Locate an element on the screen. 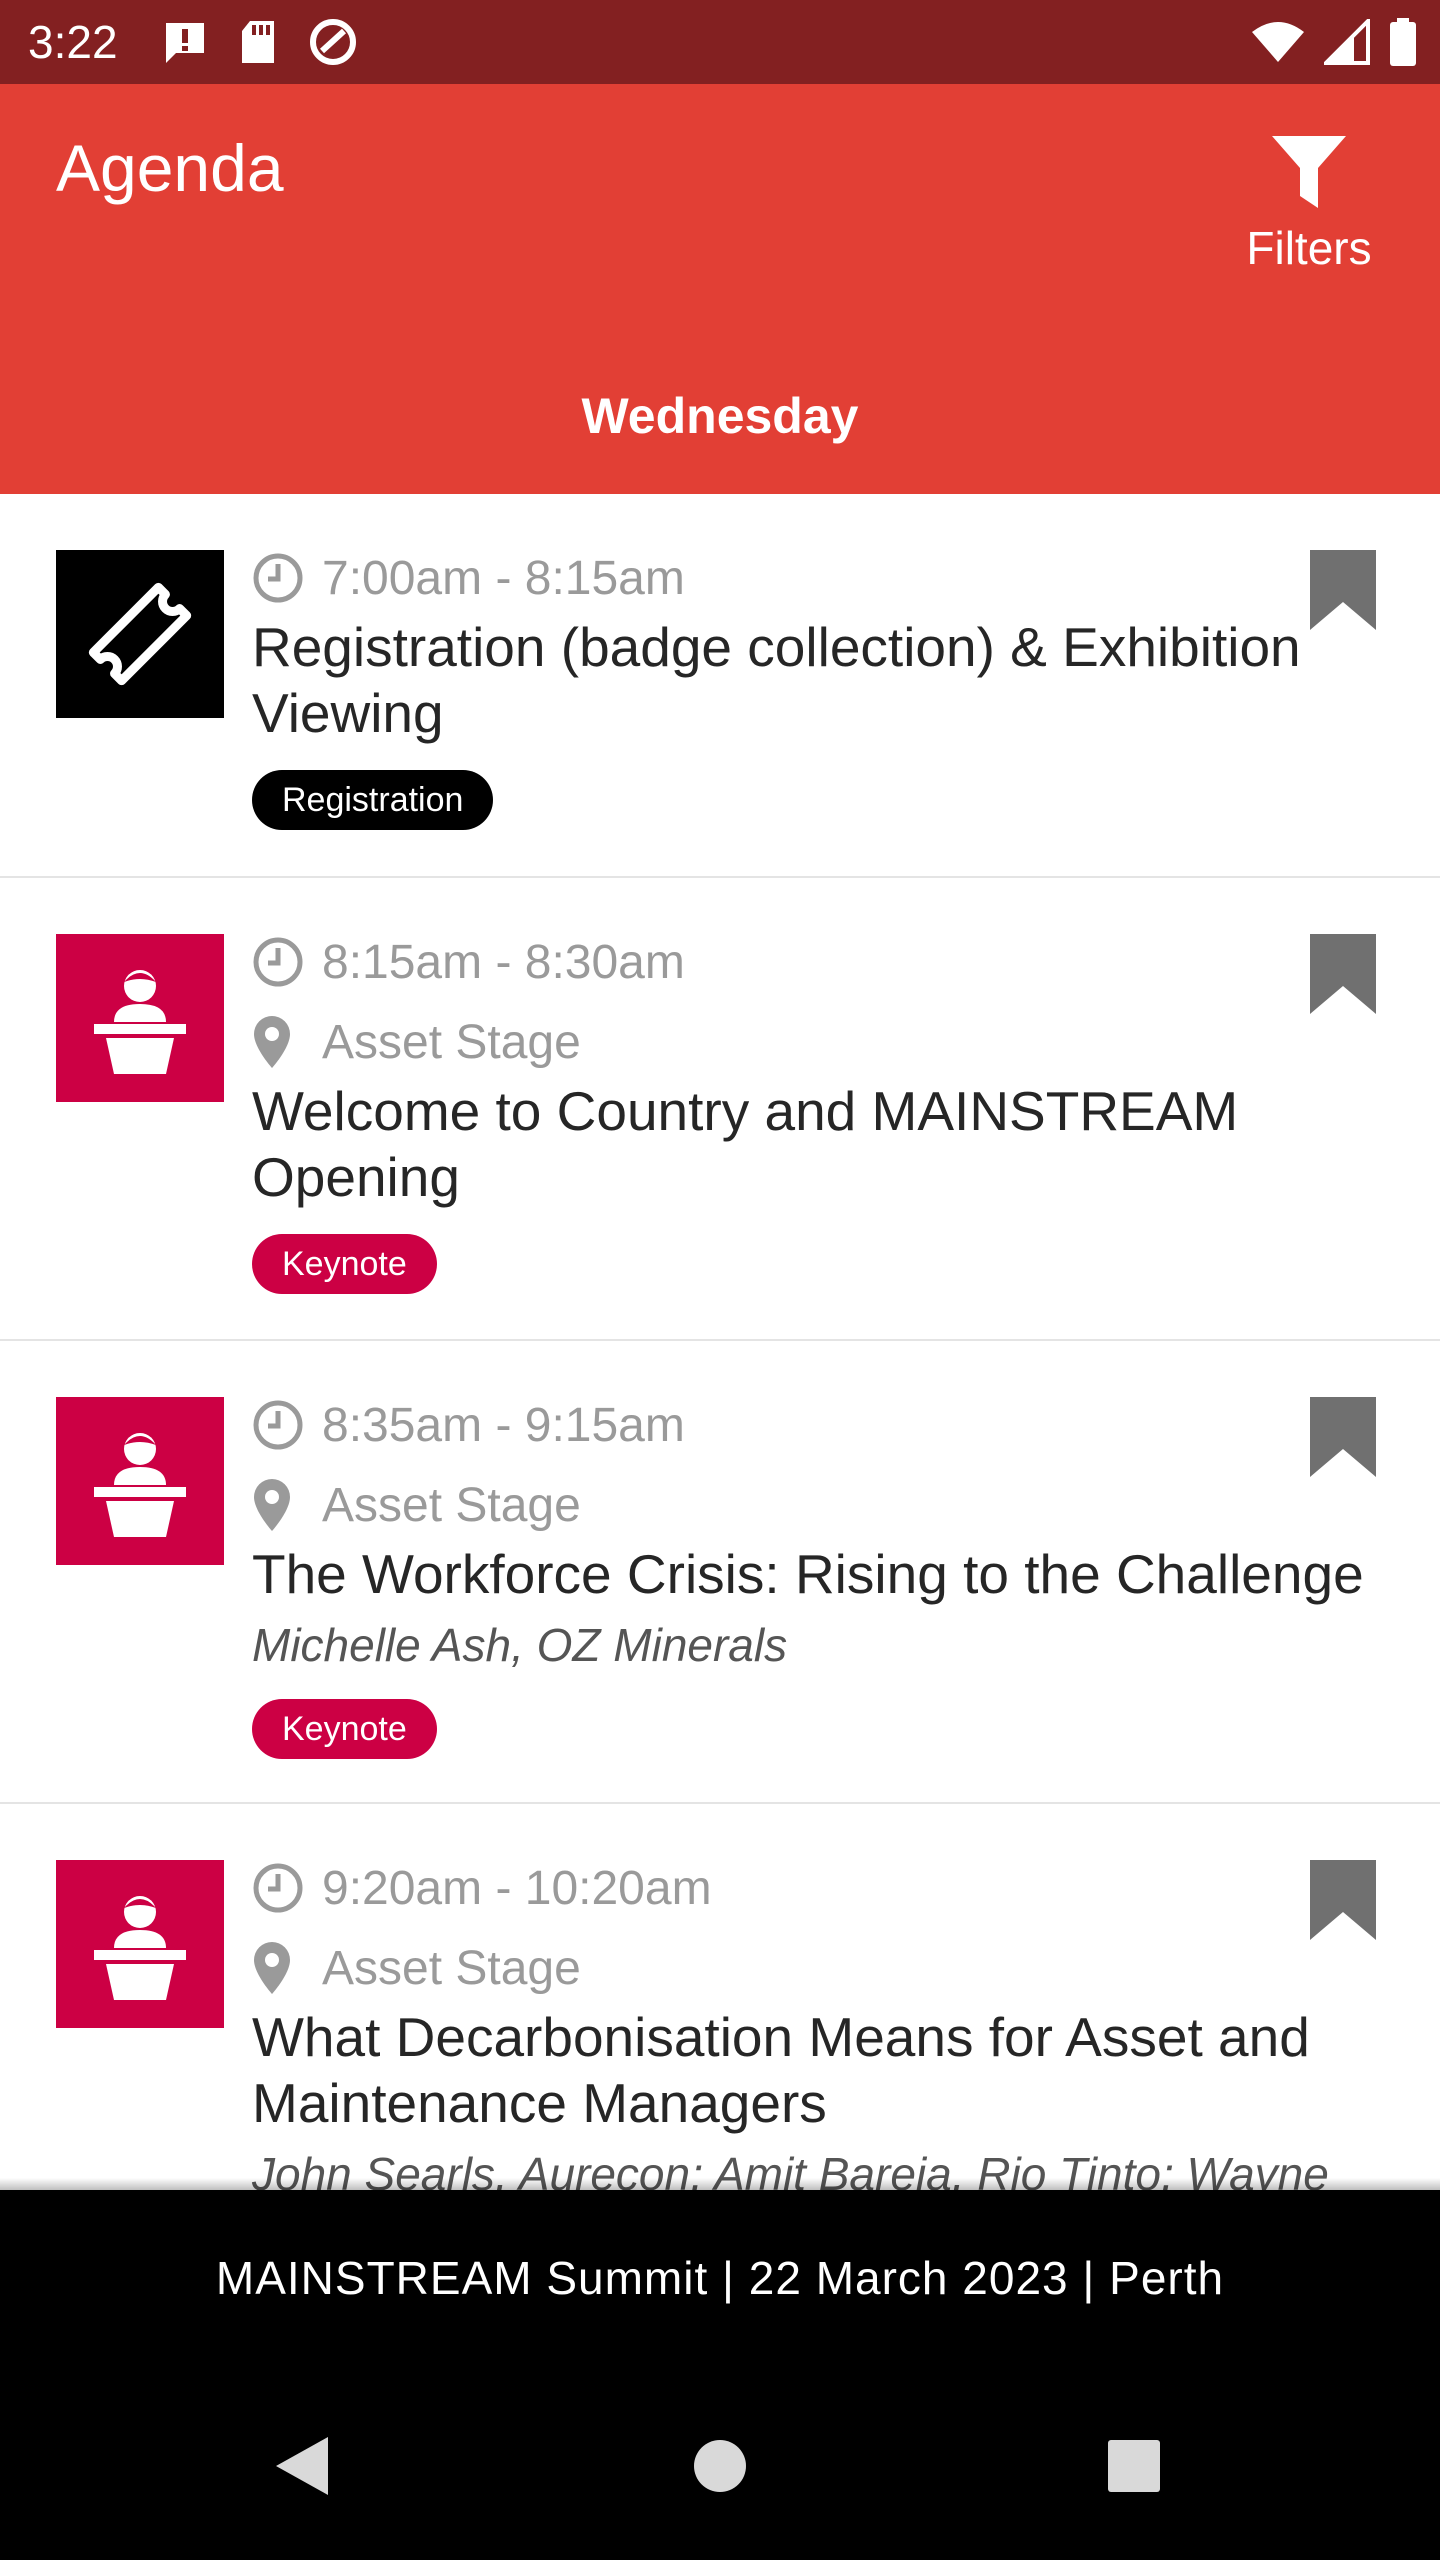  do-not-disturb-icon is located at coordinates (333, 42).